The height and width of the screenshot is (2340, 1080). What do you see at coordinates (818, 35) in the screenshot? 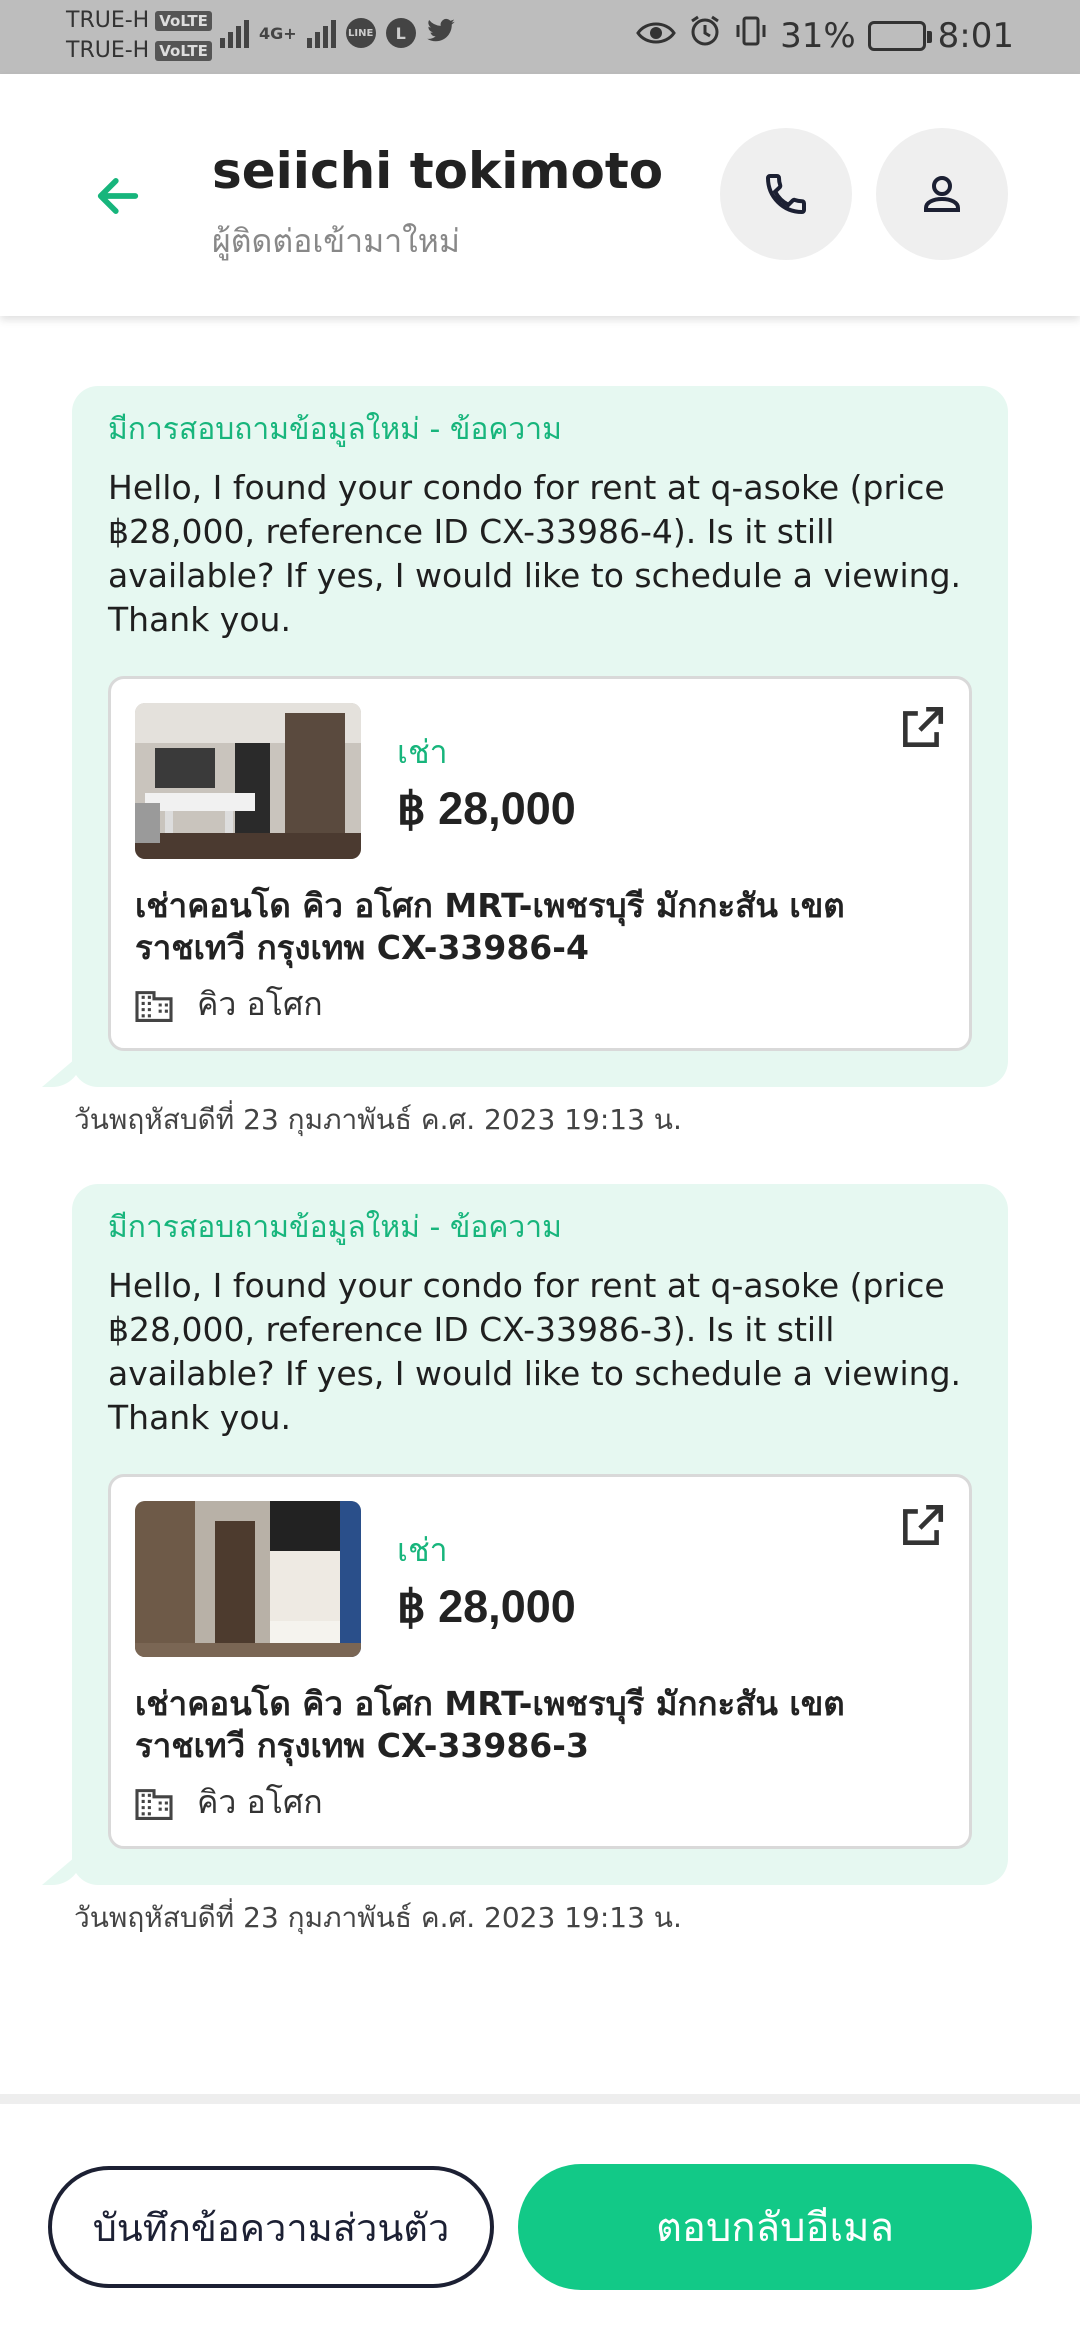
I see `battery-percent: 31%` at bounding box center [818, 35].